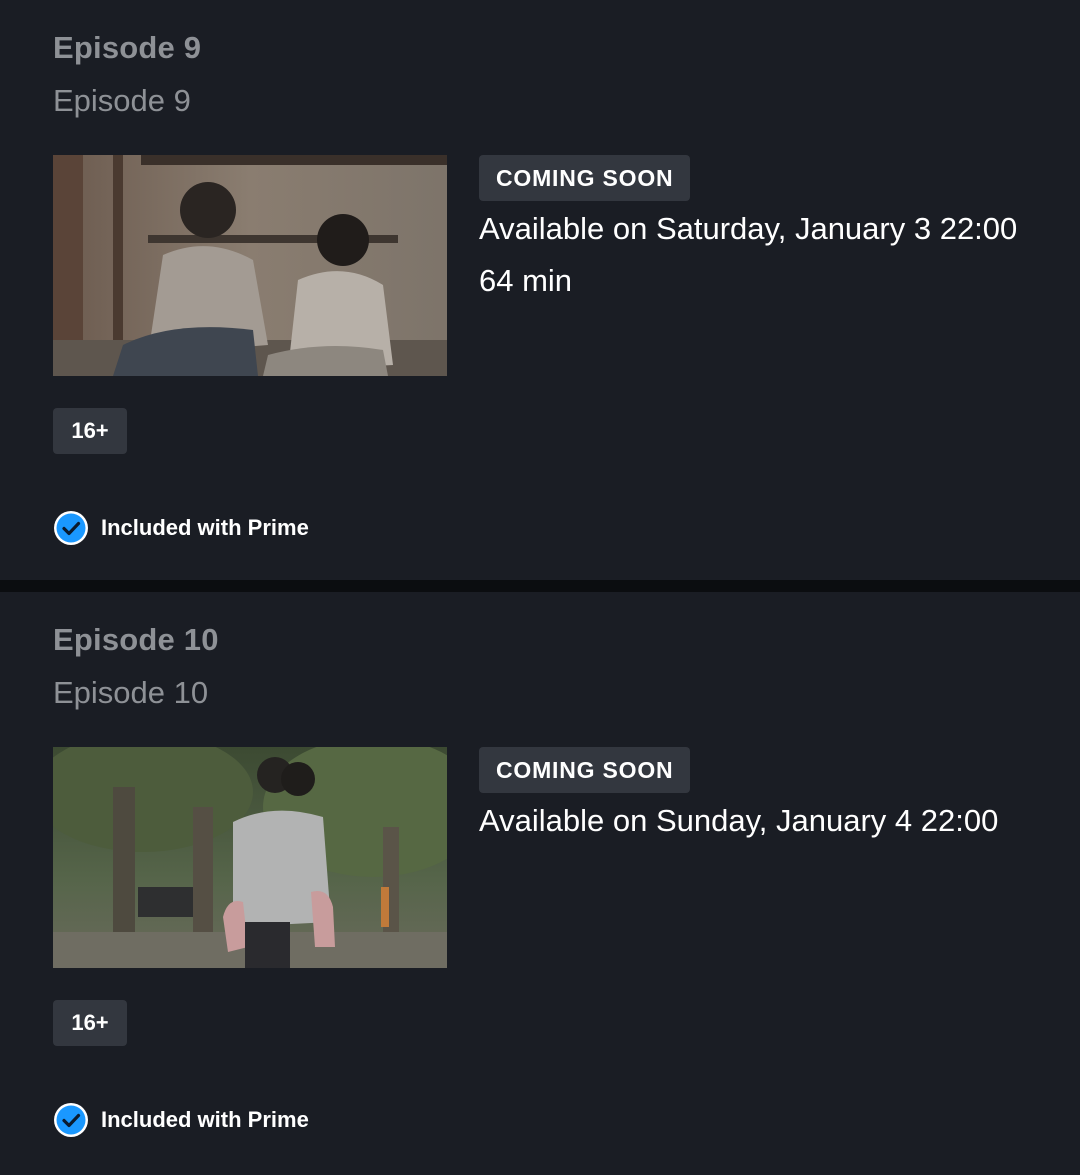 The height and width of the screenshot is (1175, 1080). Describe the element at coordinates (526, 280) in the screenshot. I see `duration-text: 64 min` at that location.